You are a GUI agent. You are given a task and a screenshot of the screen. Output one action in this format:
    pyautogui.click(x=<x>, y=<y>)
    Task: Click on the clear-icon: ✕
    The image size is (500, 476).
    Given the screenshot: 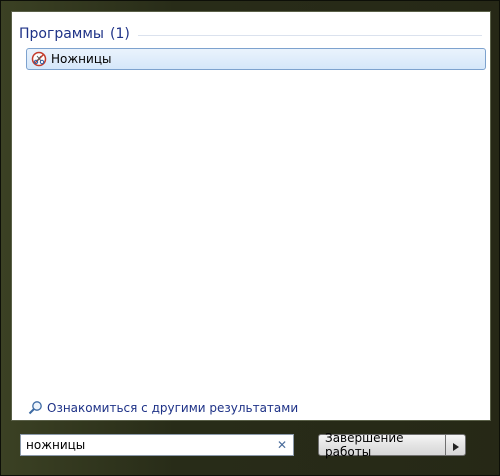 What is the action you would take?
    pyautogui.click(x=282, y=445)
    